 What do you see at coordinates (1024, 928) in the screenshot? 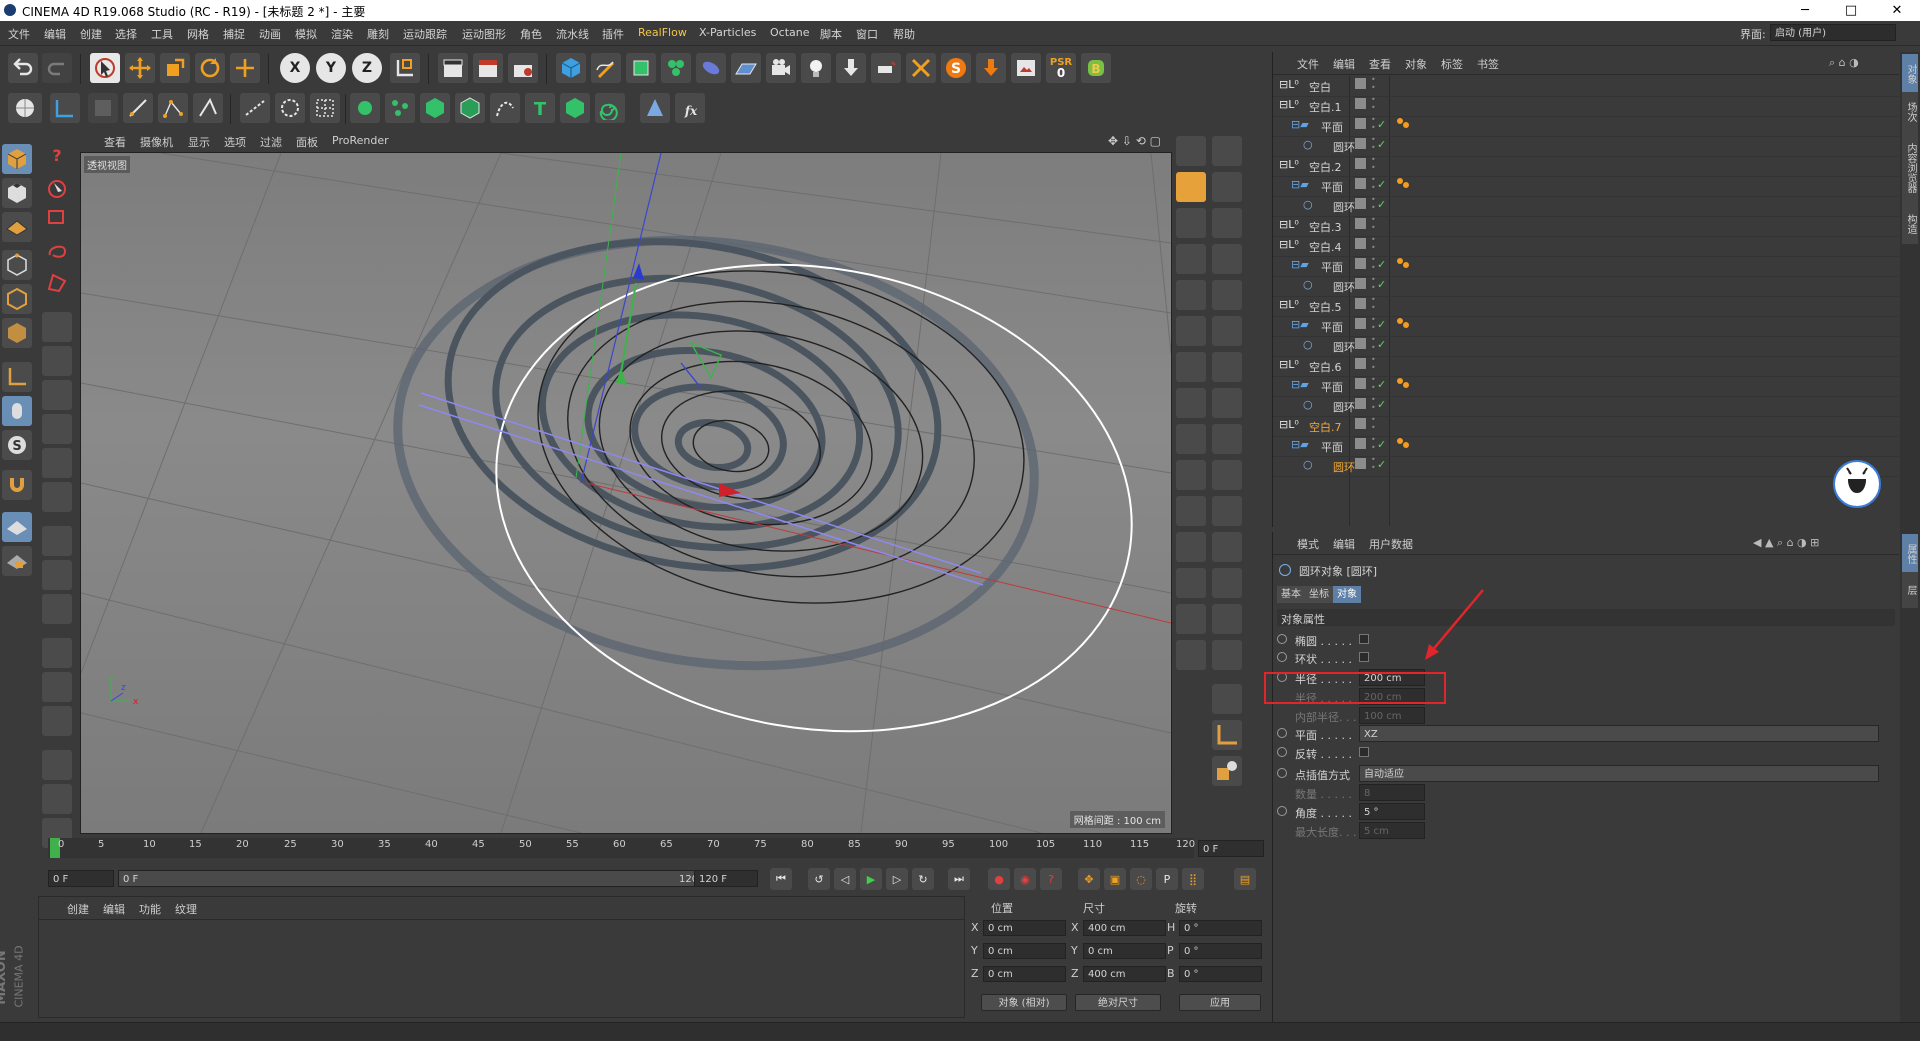
I see `position-x-field: 0 cm` at bounding box center [1024, 928].